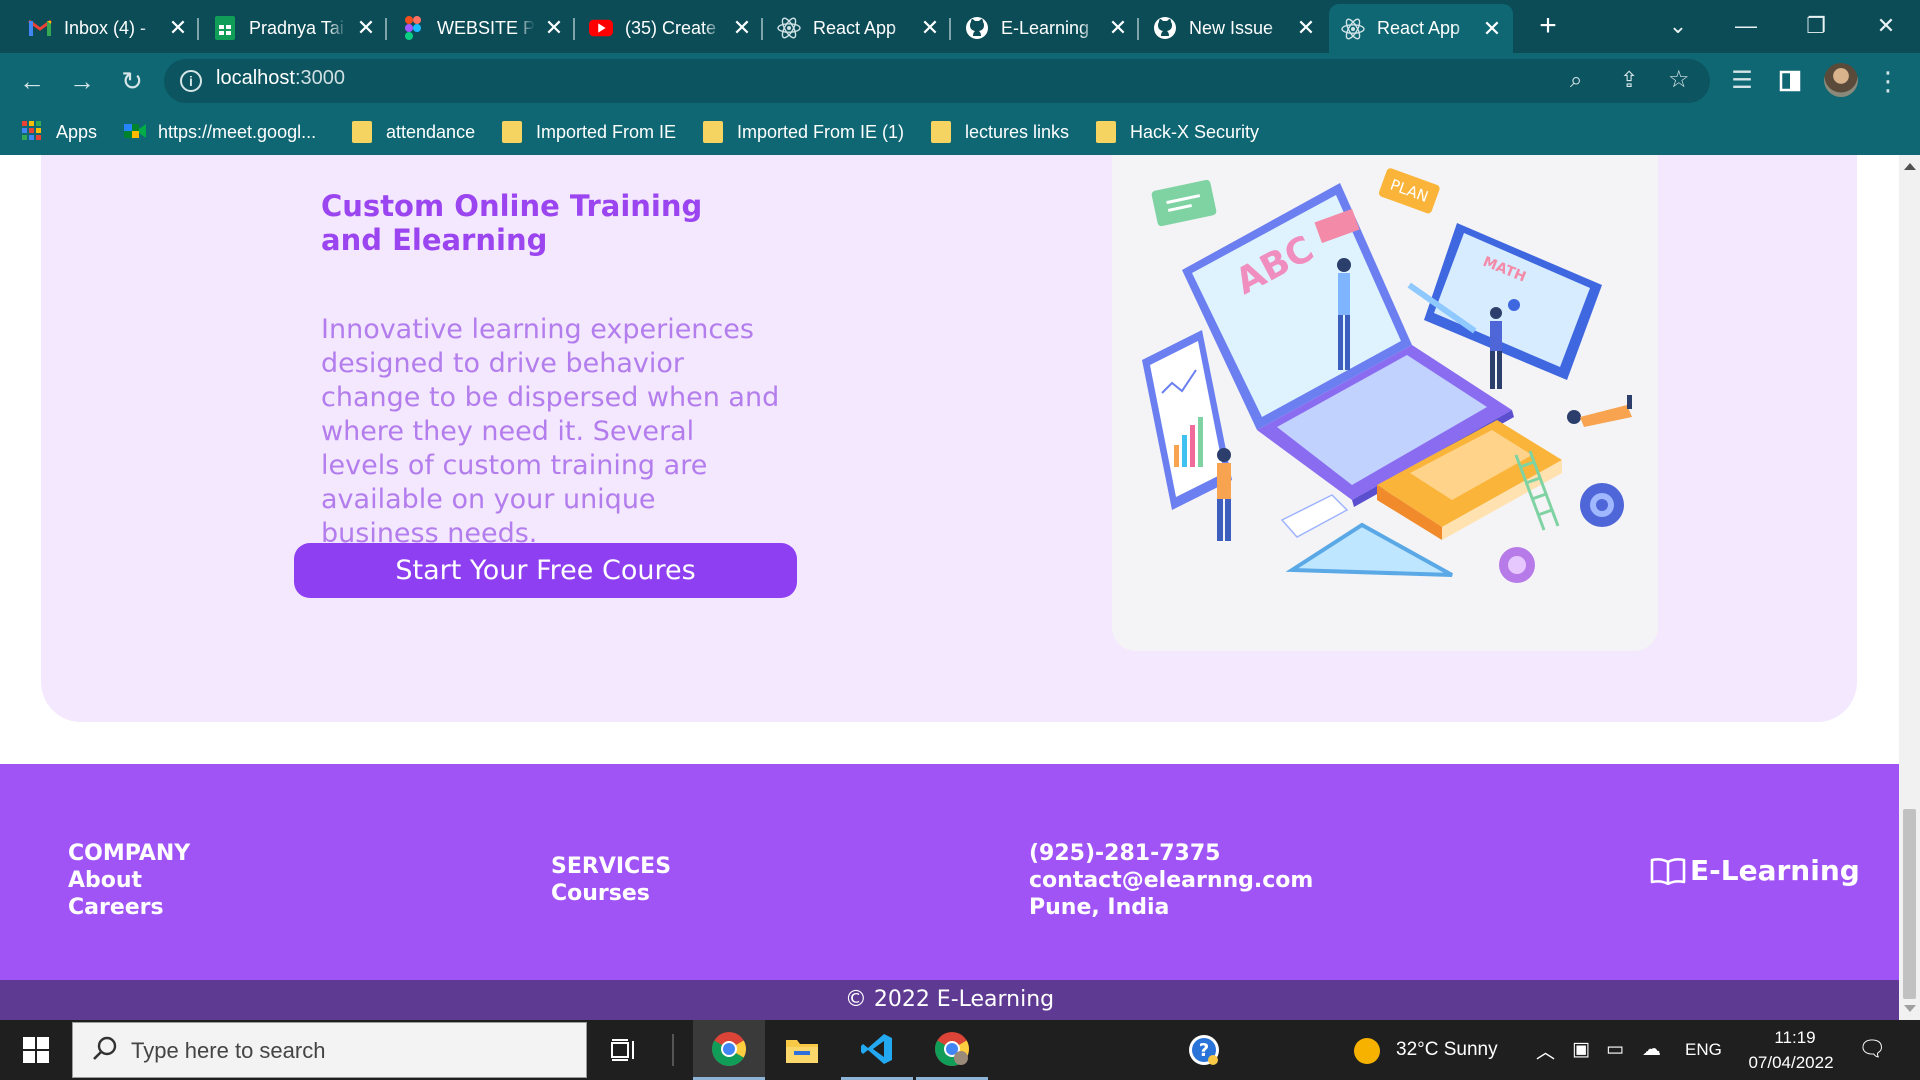  What do you see at coordinates (1177, 132) in the screenshot?
I see `bookmark-hack-x-security: Hack-X Security` at bounding box center [1177, 132].